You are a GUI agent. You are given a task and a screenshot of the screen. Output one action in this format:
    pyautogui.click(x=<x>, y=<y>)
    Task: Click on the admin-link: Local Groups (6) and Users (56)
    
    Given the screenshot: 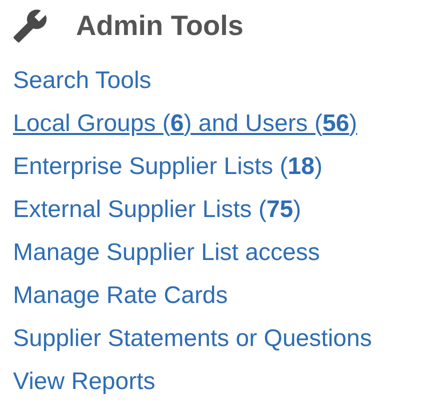 What is the action you would take?
    pyautogui.click(x=185, y=131)
    